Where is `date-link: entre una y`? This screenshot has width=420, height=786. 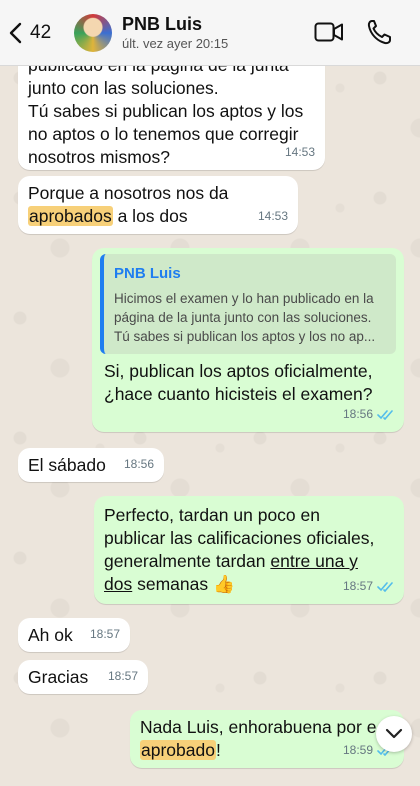 date-link: entre una y is located at coordinates (314, 561).